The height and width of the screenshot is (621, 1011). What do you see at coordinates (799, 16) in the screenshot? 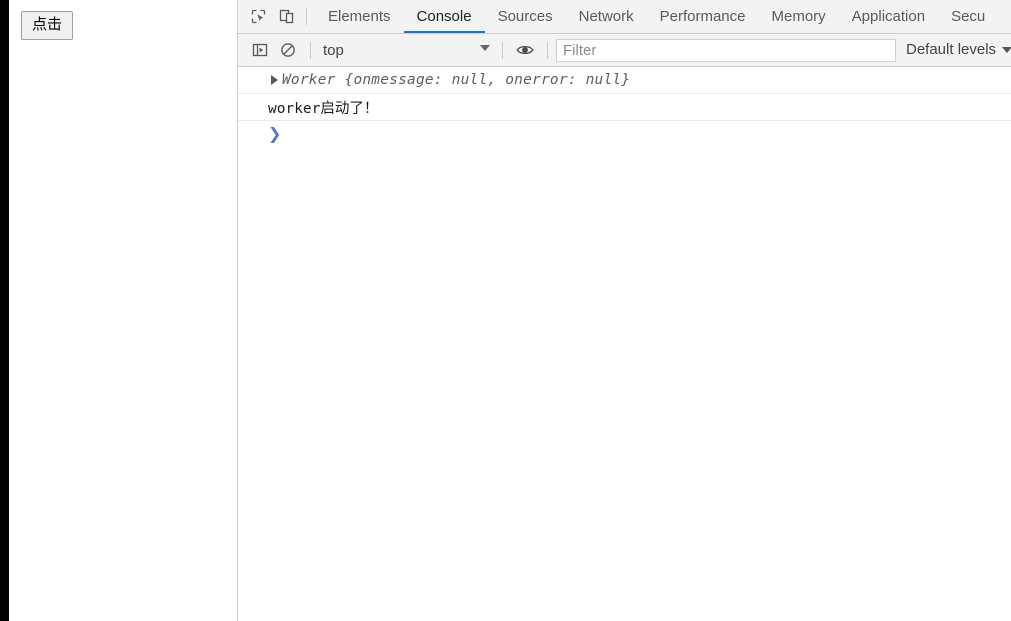
I see `tab-memory: Memory` at bounding box center [799, 16].